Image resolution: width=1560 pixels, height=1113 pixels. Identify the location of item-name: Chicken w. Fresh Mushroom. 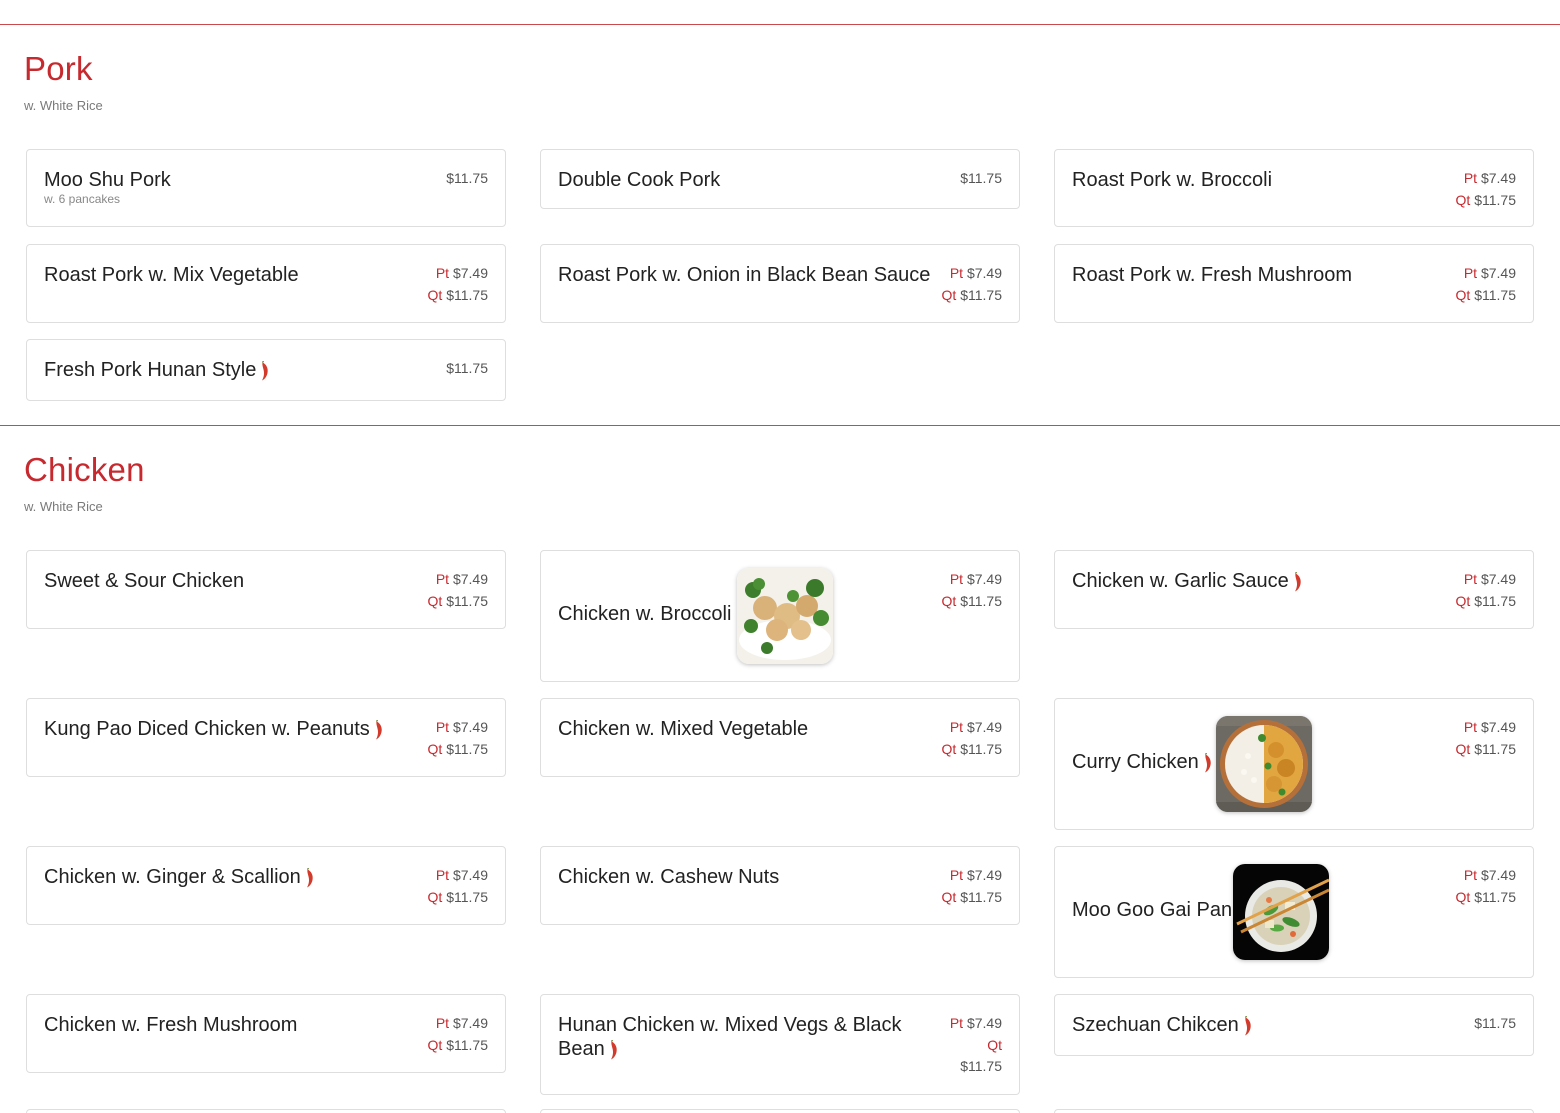
(171, 1025).